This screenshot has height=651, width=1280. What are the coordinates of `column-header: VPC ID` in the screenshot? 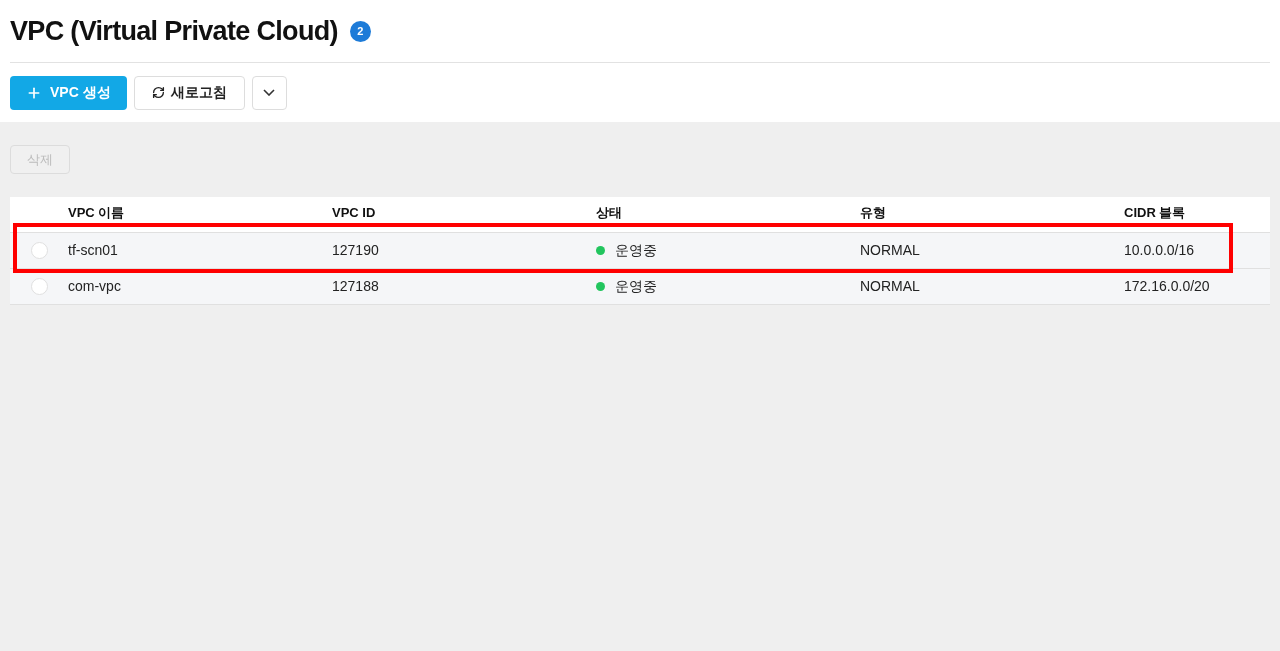 It's located at (354, 212).